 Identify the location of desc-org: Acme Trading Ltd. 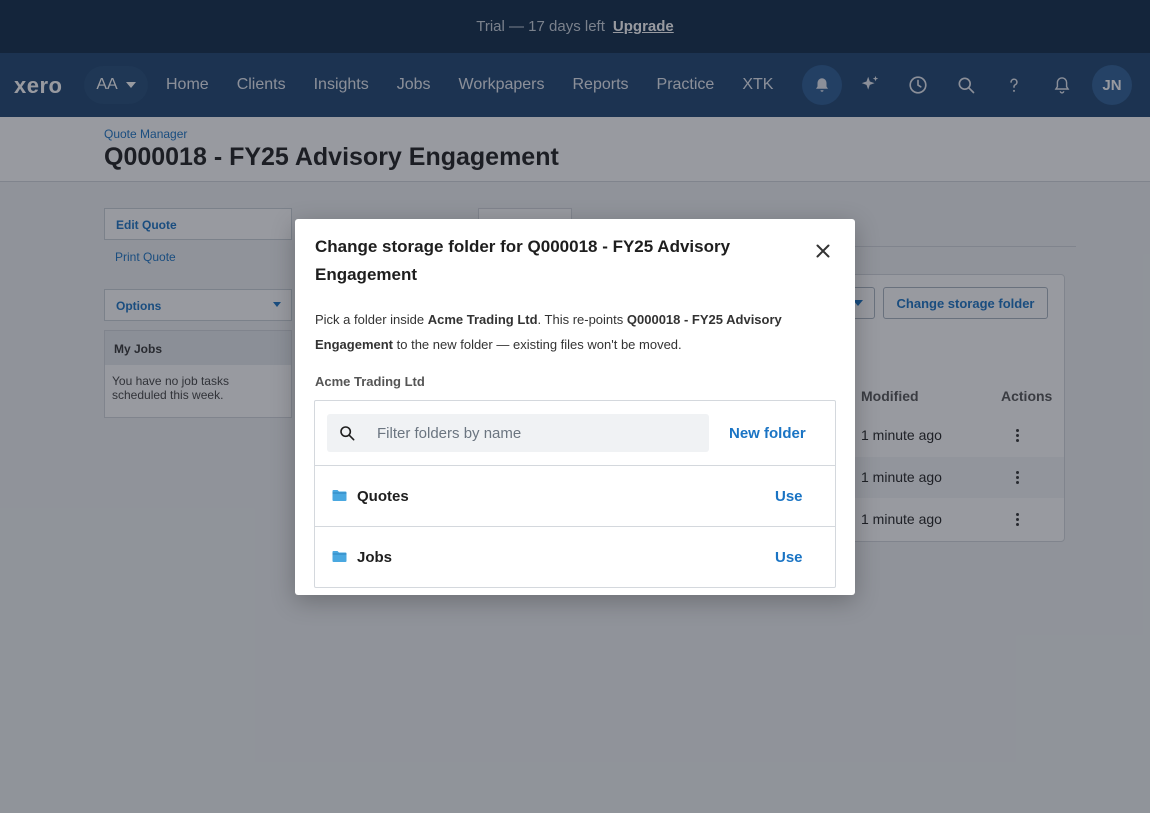
(482, 319).